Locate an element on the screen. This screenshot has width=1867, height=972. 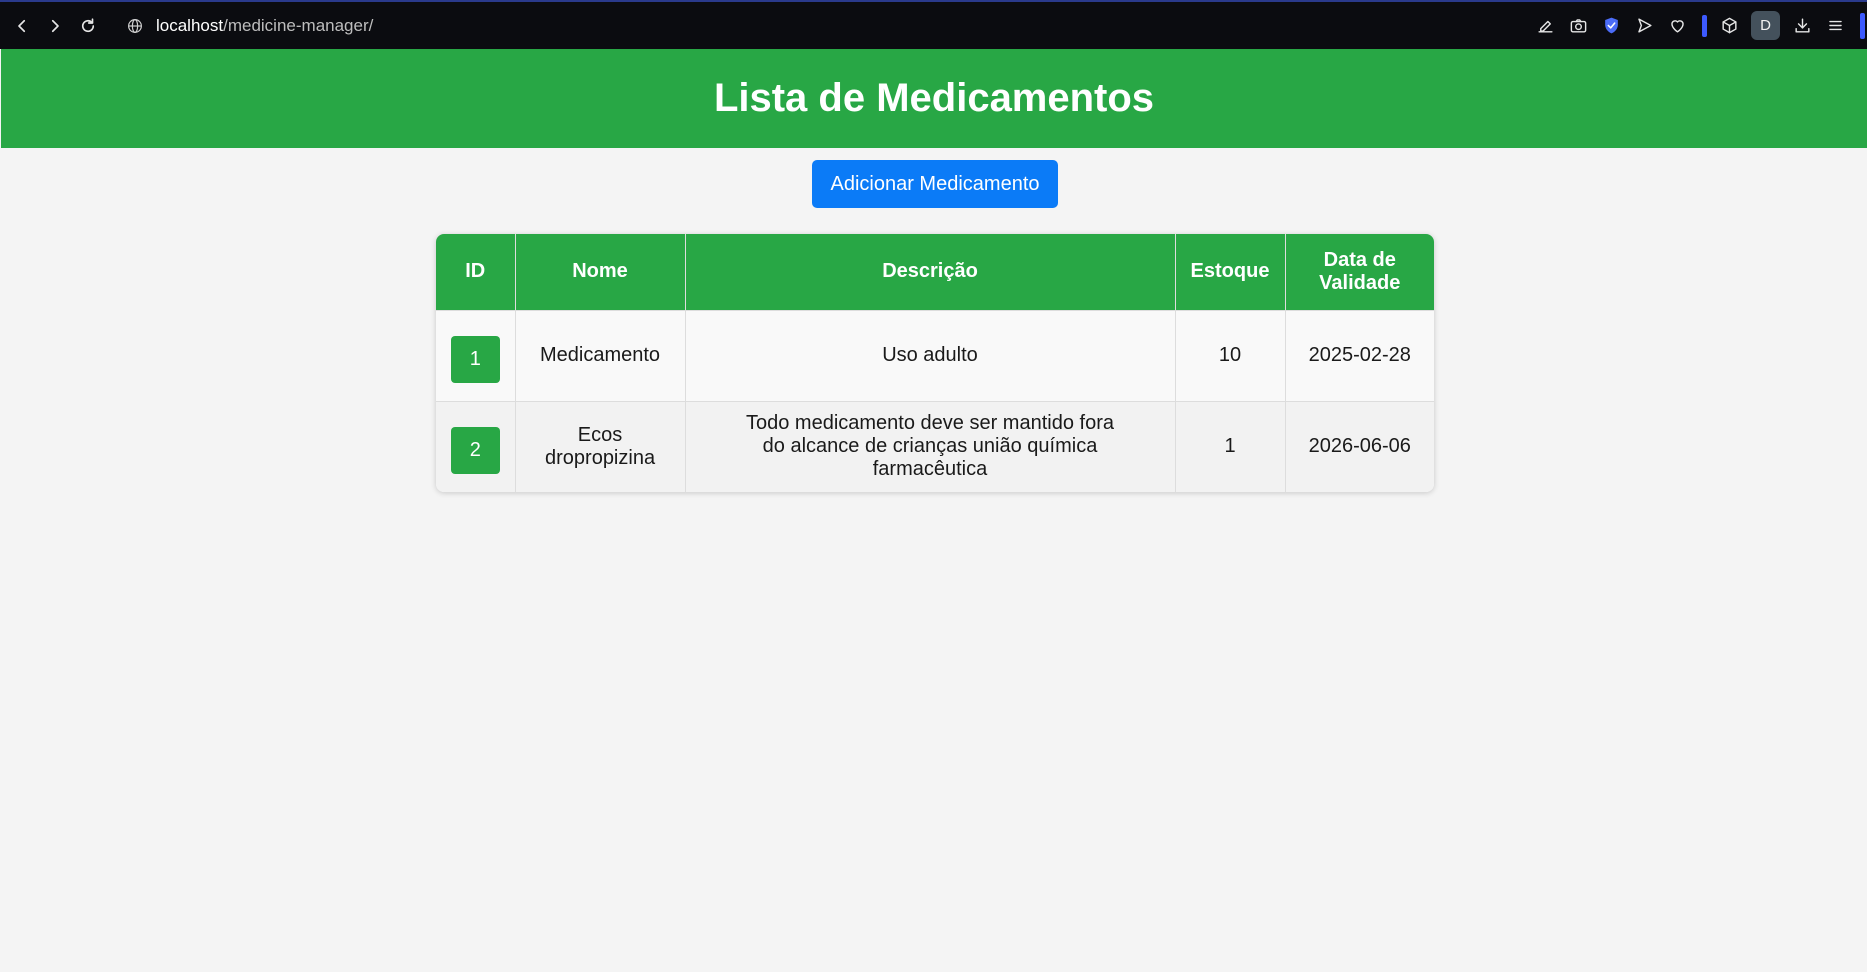
cell-id: 2 is located at coordinates (476, 446).